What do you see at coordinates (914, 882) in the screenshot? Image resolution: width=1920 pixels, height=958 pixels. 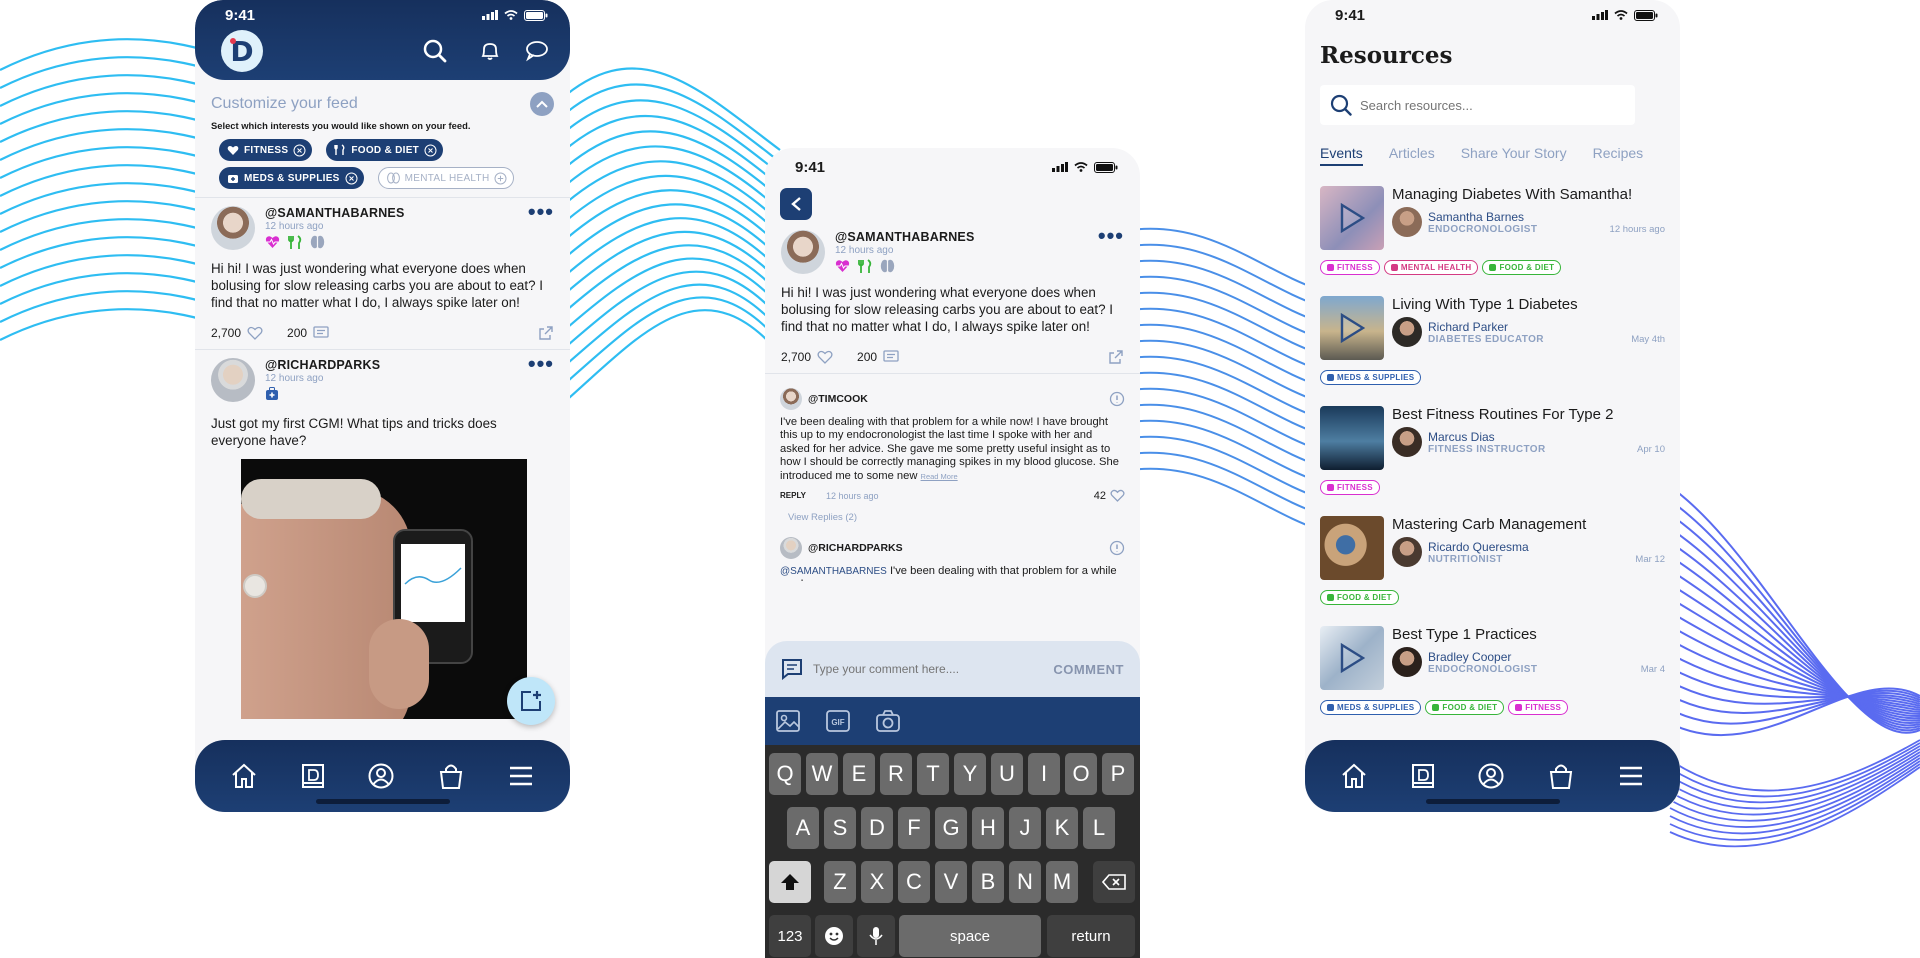 I see `key-c: C` at bounding box center [914, 882].